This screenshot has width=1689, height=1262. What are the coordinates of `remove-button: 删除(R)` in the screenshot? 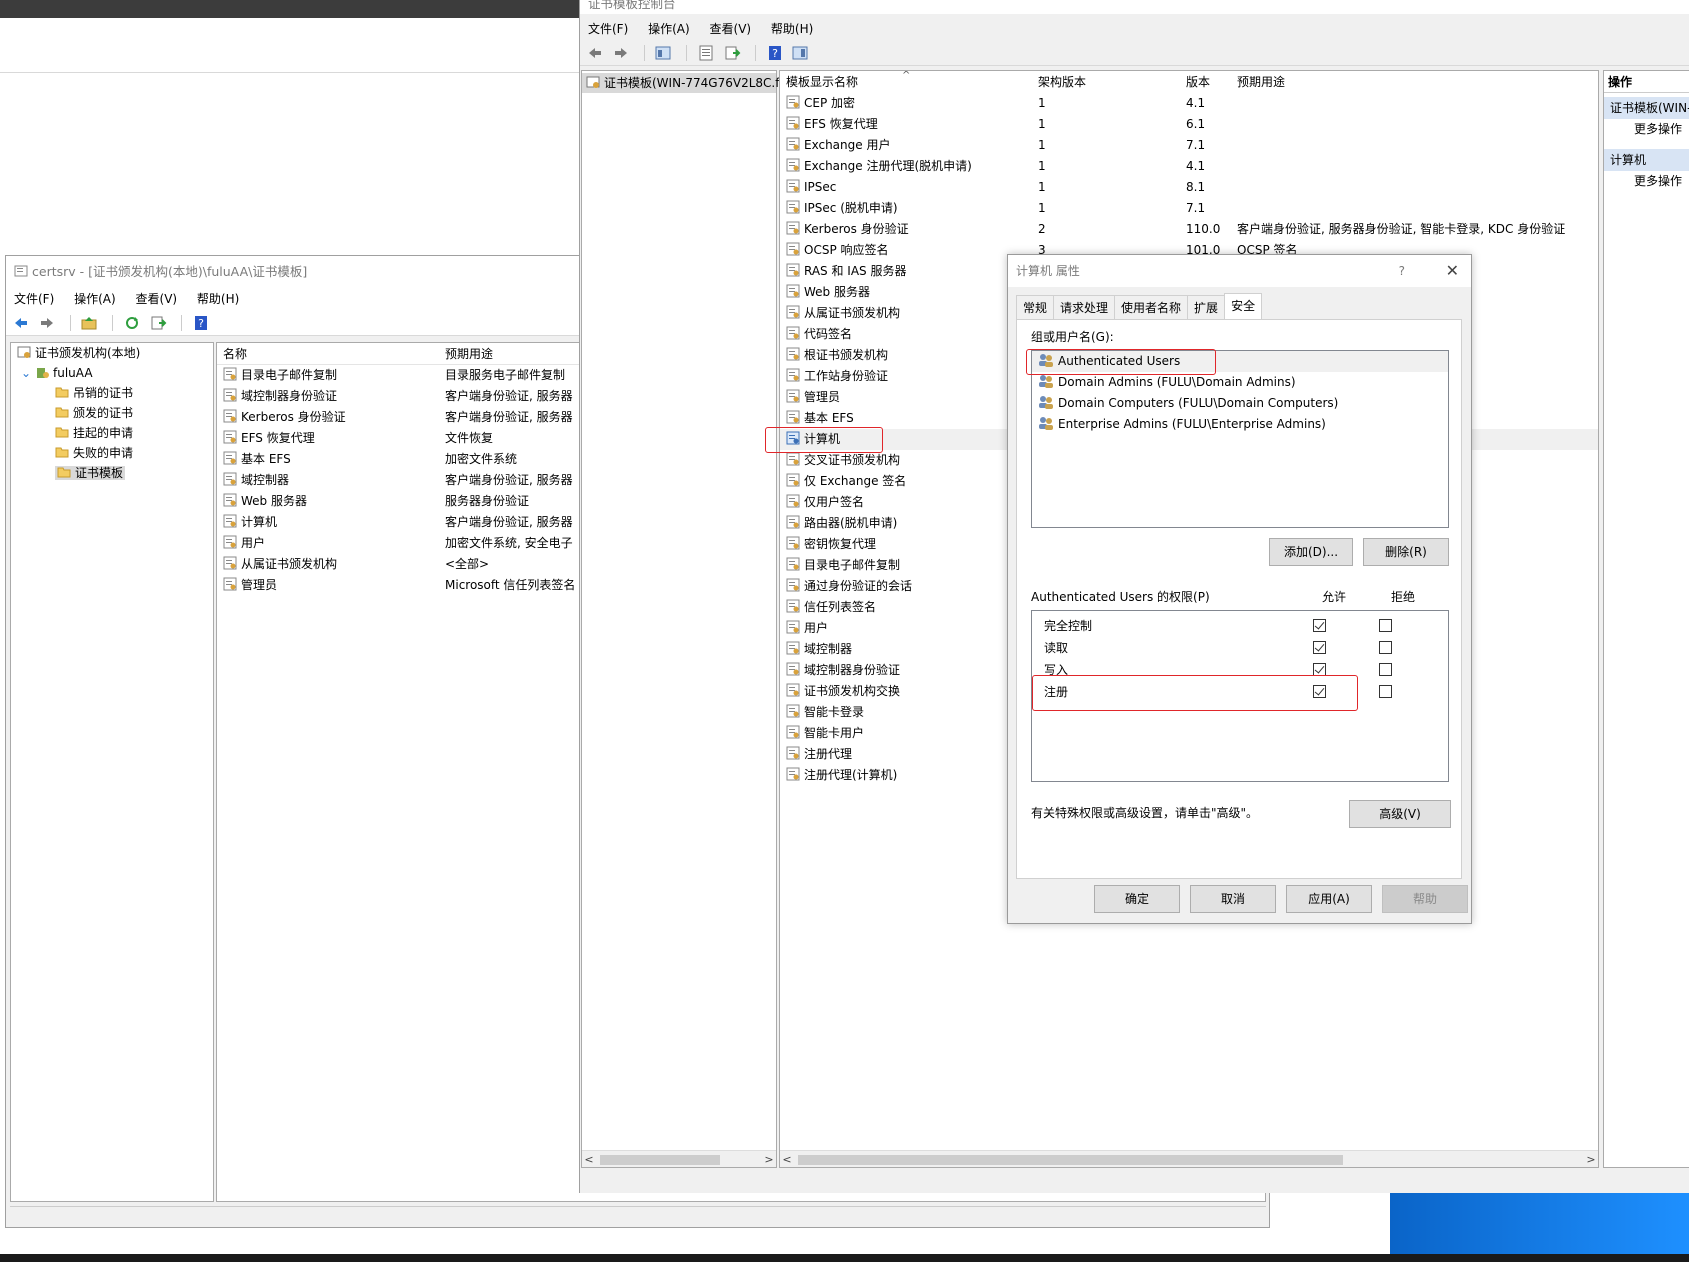 It's located at (1406, 552).